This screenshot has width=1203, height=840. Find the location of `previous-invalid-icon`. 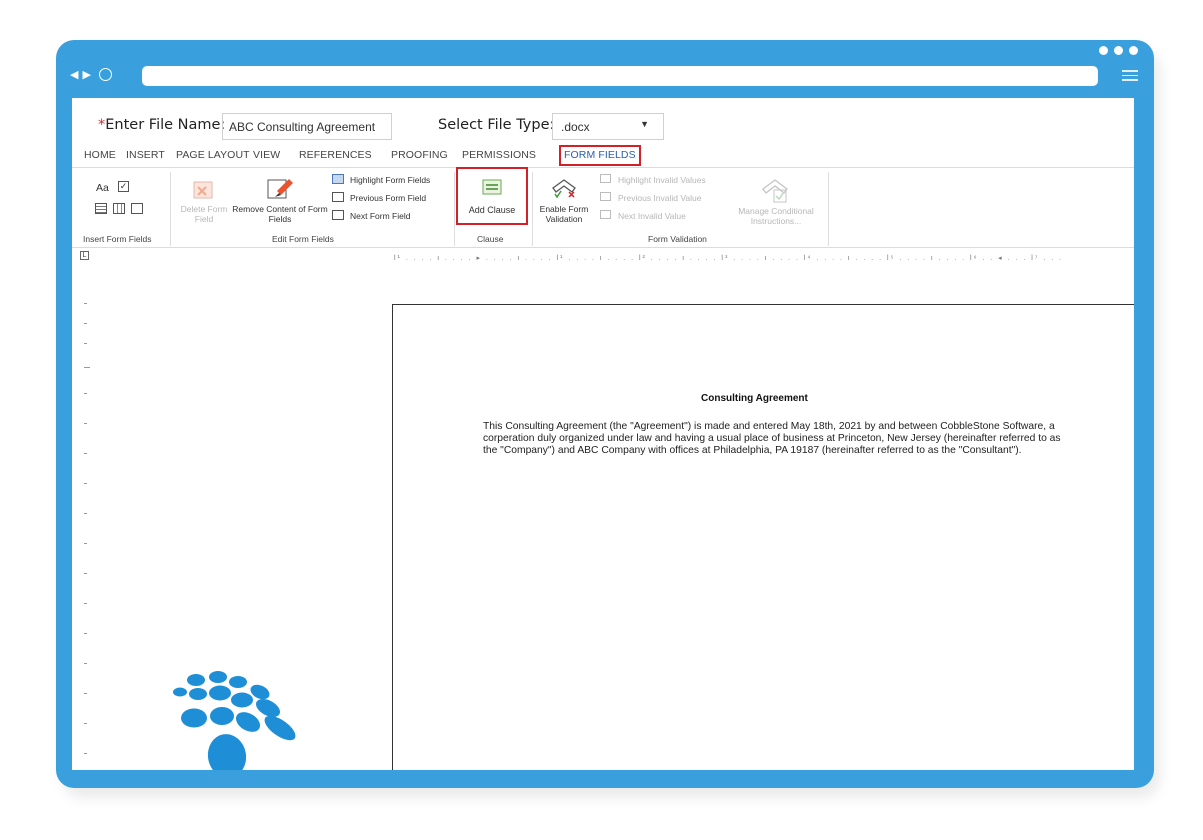

previous-invalid-icon is located at coordinates (605, 196).